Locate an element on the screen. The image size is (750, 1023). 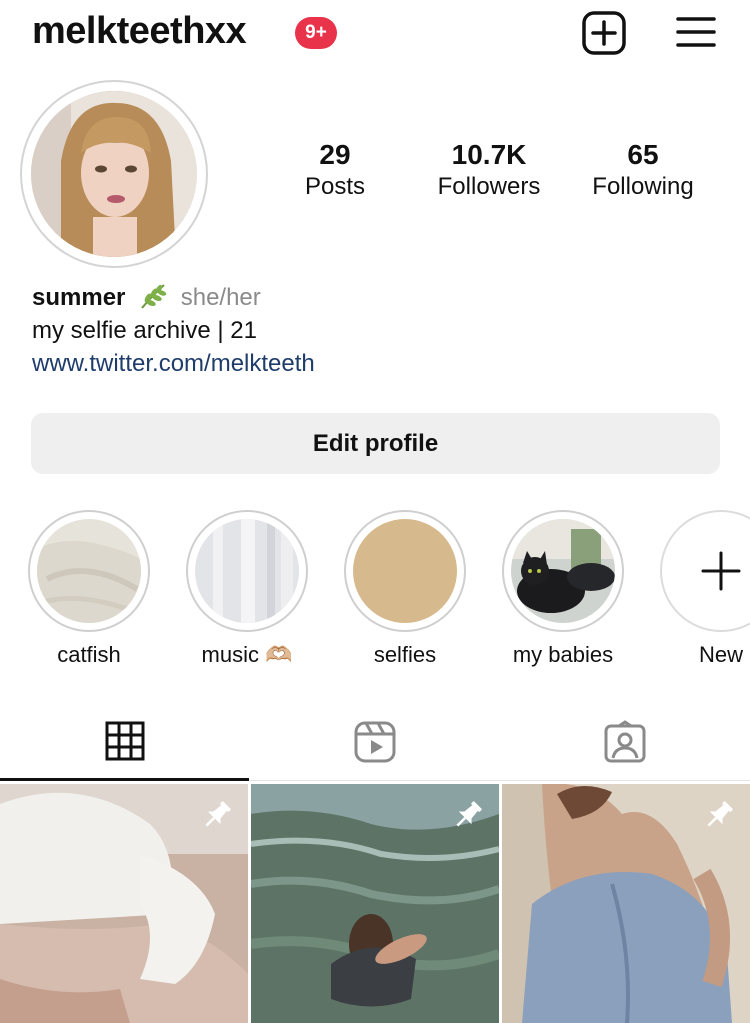
avatar is located at coordinates (114, 174).